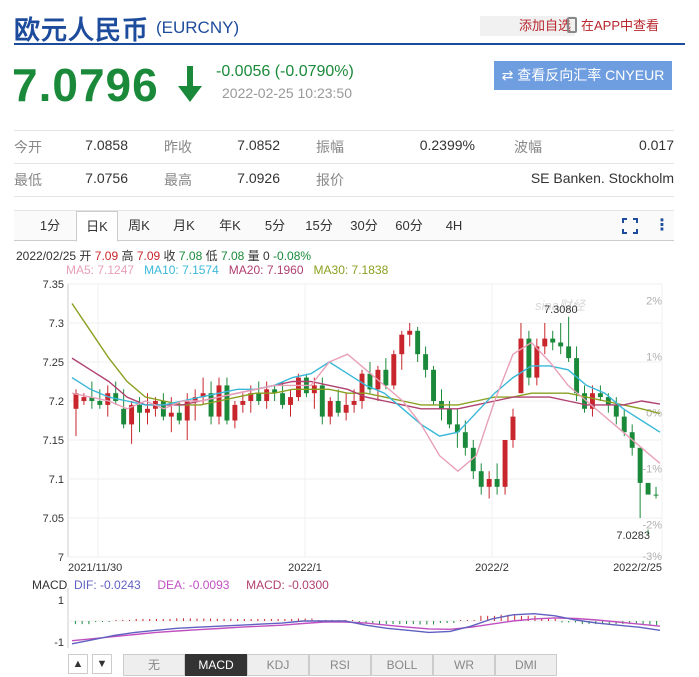 The width and height of the screenshot is (699, 677). Describe the element at coordinates (447, 145) in the screenshot. I see `stat-value: 0.2399%` at that location.